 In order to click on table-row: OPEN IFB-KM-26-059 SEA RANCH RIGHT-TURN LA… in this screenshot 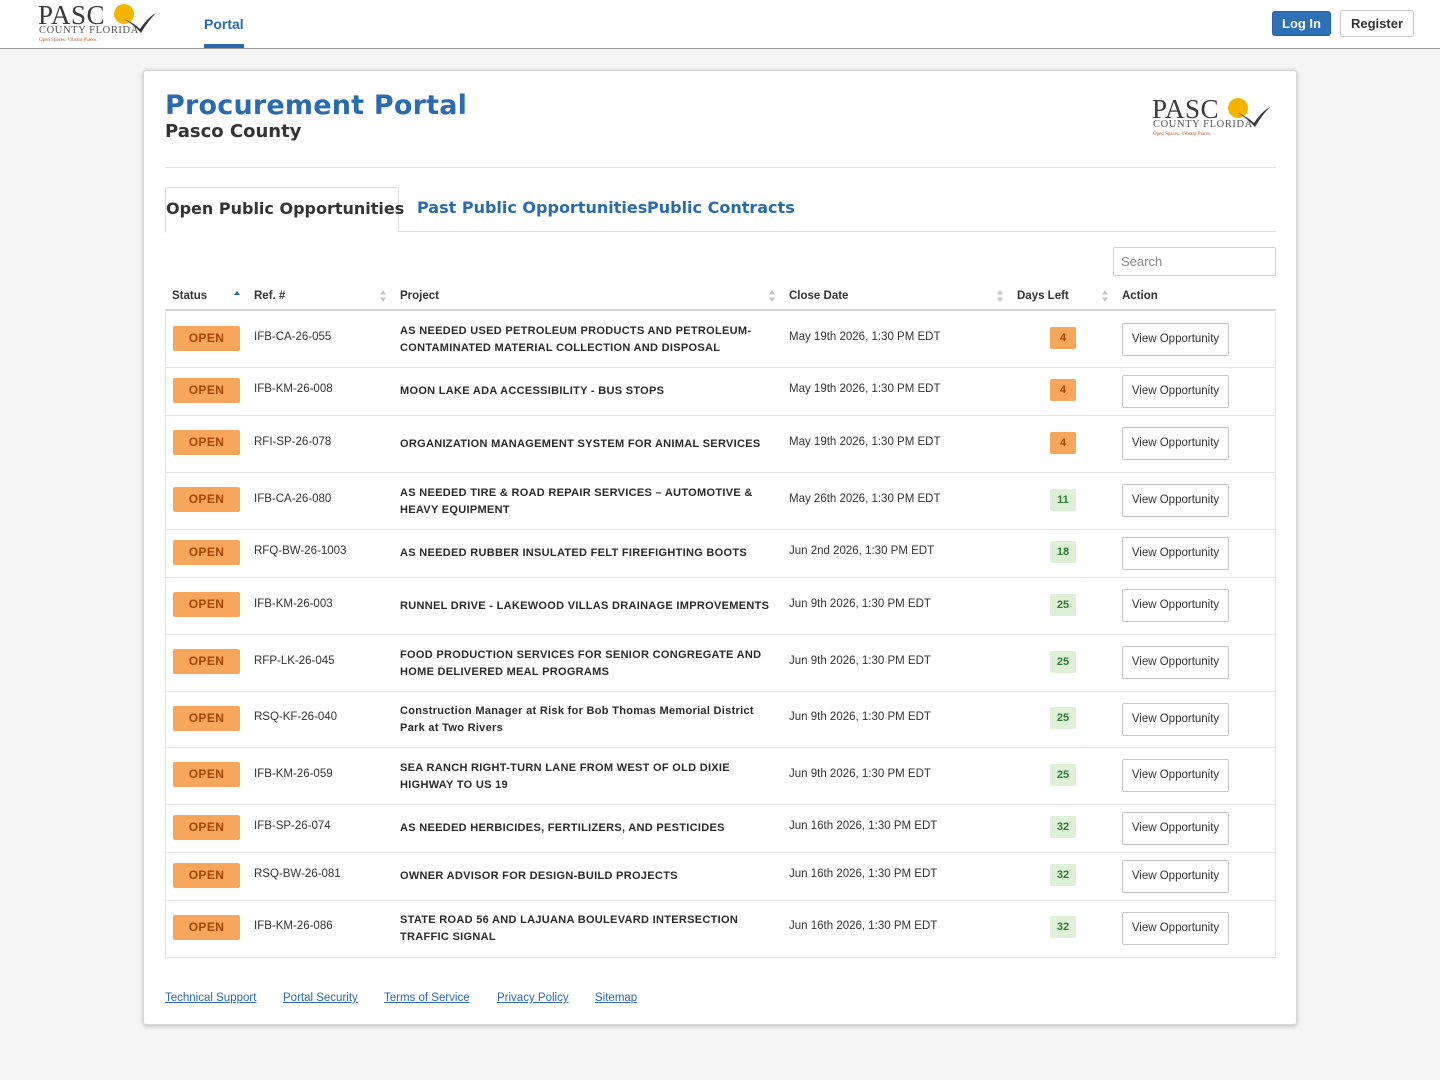, I will do `click(720, 776)`.